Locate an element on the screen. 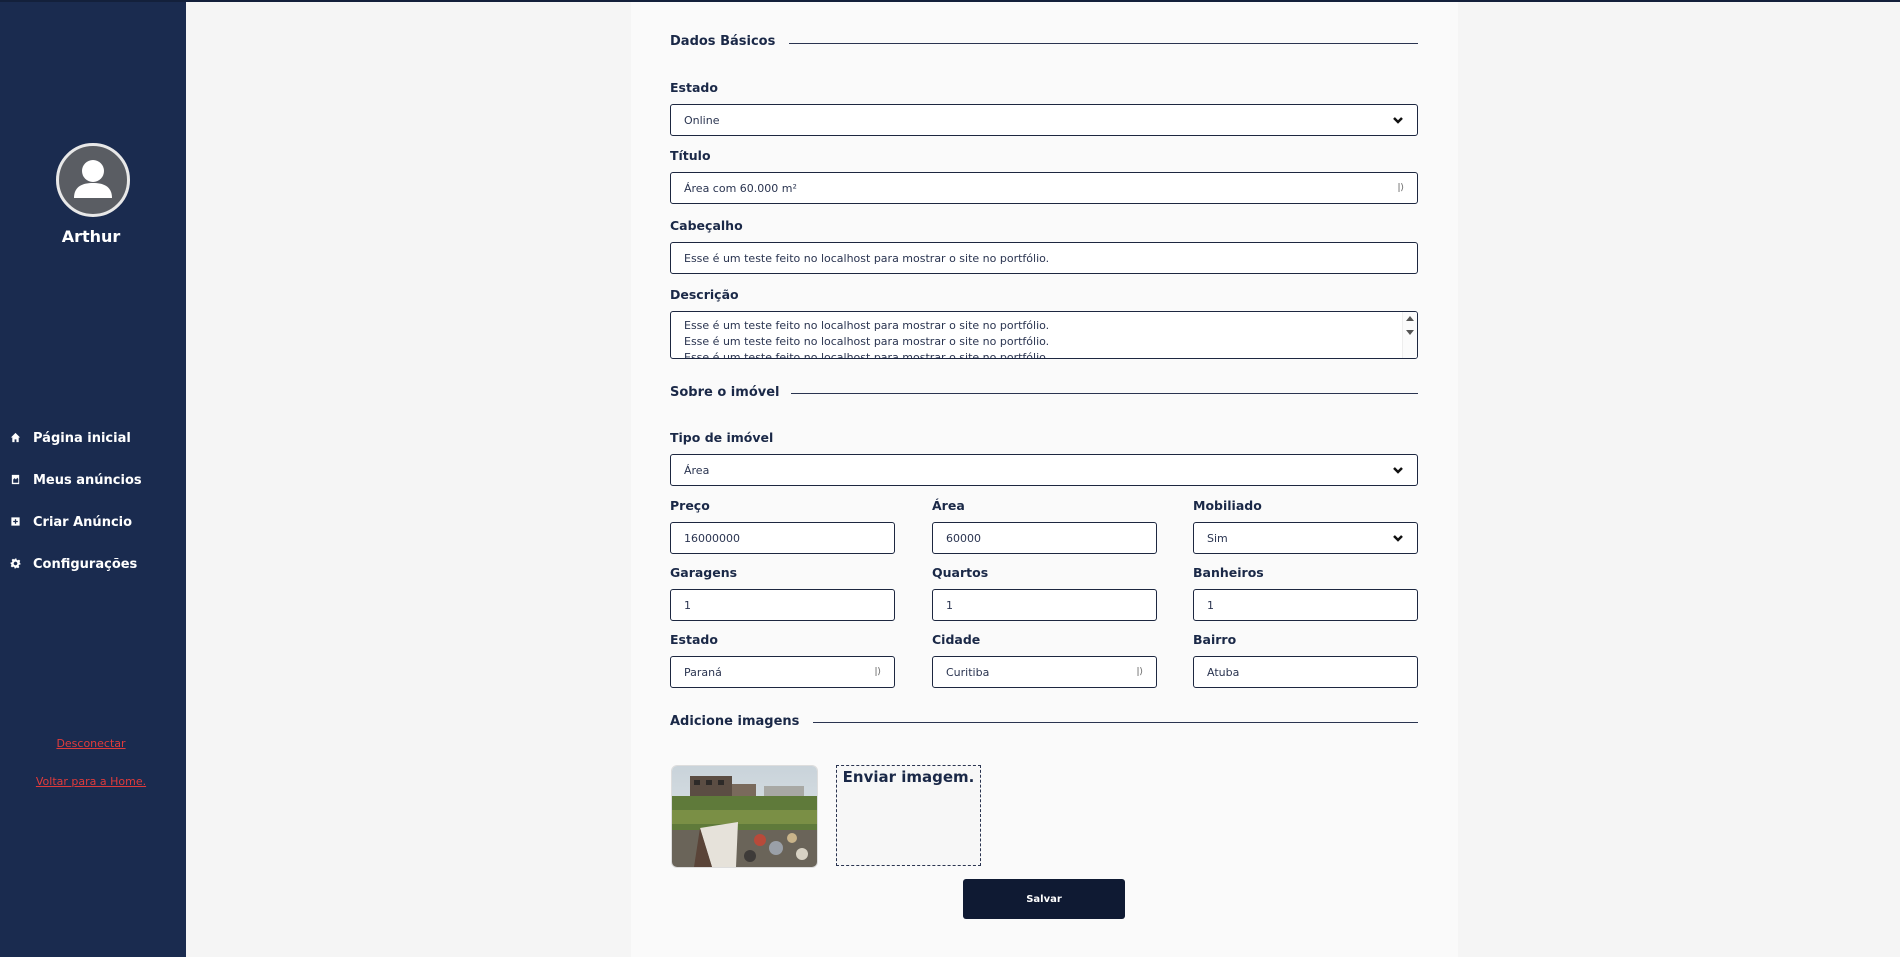  description-label: Descrição is located at coordinates (704, 294).